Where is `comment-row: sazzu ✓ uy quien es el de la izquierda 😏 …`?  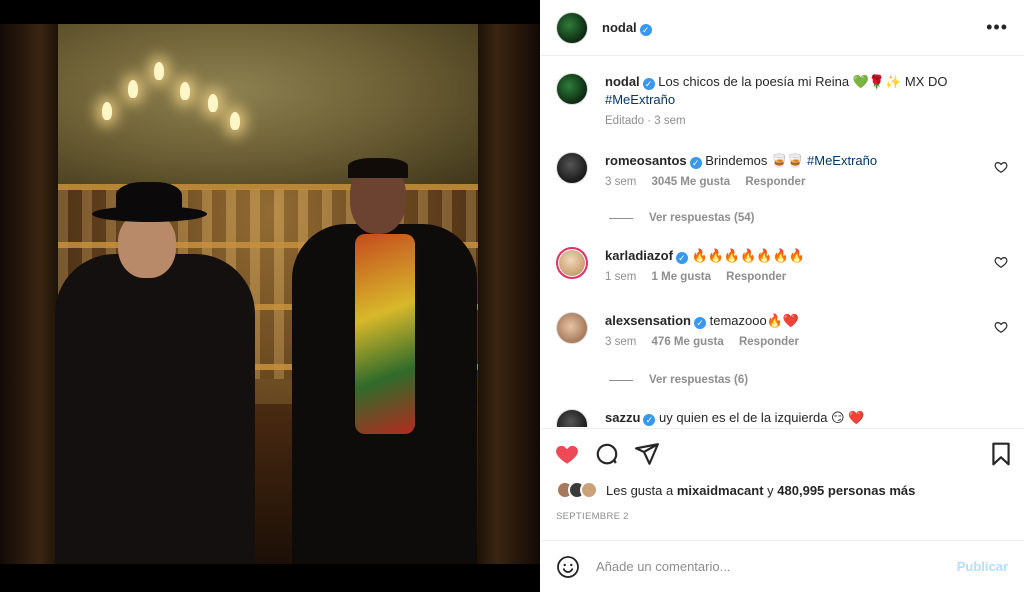 comment-row: sazzu ✓ uy quien es el de la izquierda 😏 … is located at coordinates (782, 418).